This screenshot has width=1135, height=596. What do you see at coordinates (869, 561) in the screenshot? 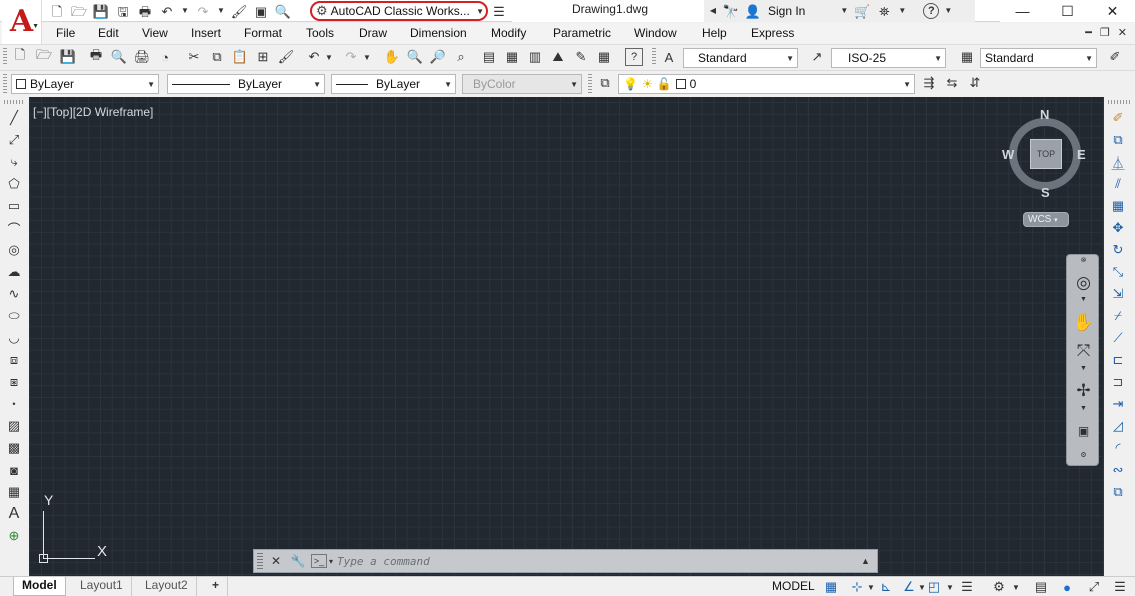
I see `expand-history-icon: ▲` at bounding box center [869, 561].